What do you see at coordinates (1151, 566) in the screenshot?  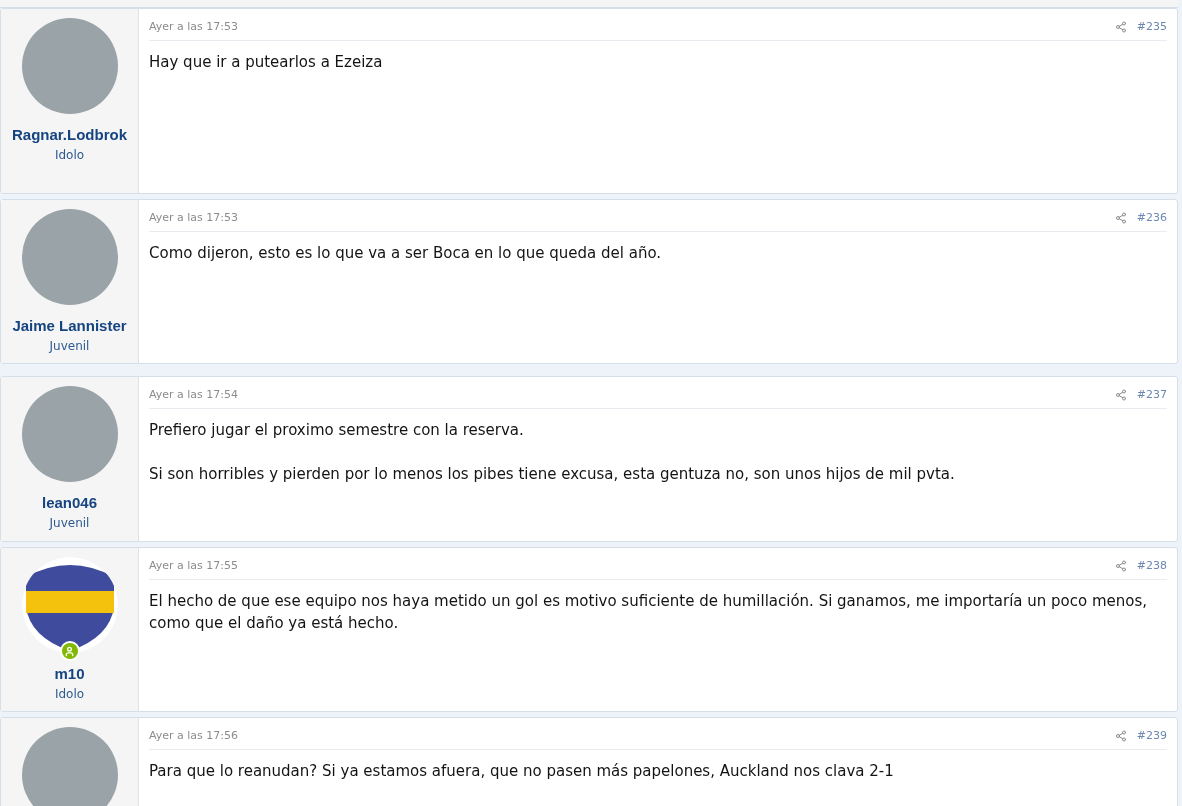 I see `post-number-link: #238` at bounding box center [1151, 566].